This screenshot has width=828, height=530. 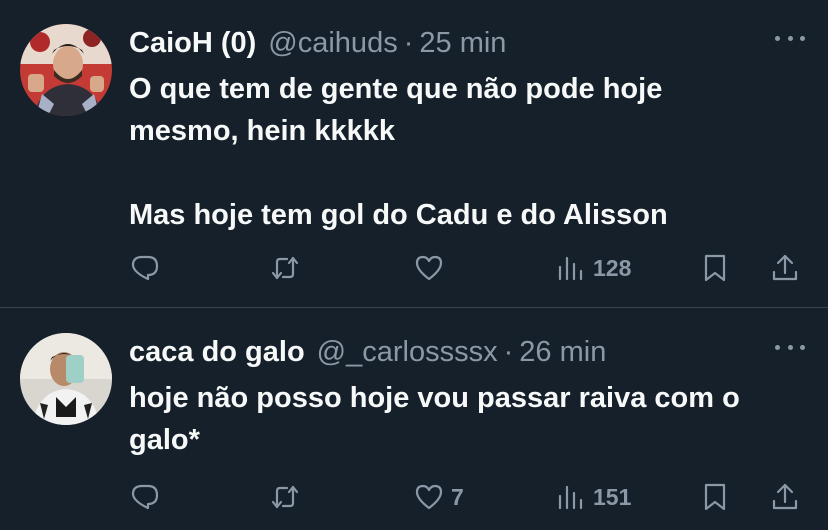 What do you see at coordinates (469, 268) in the screenshot?
I see `tweet-actions: 128` at bounding box center [469, 268].